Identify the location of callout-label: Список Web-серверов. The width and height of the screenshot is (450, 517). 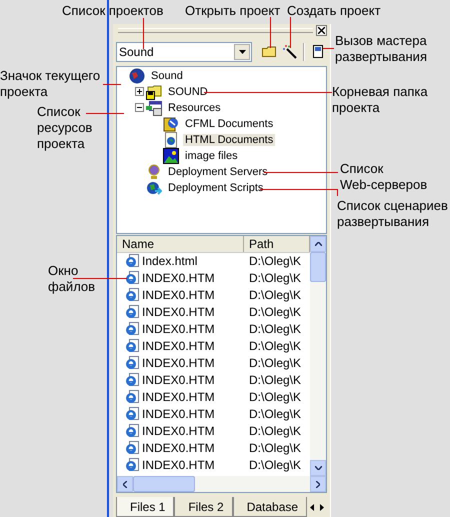
(384, 177).